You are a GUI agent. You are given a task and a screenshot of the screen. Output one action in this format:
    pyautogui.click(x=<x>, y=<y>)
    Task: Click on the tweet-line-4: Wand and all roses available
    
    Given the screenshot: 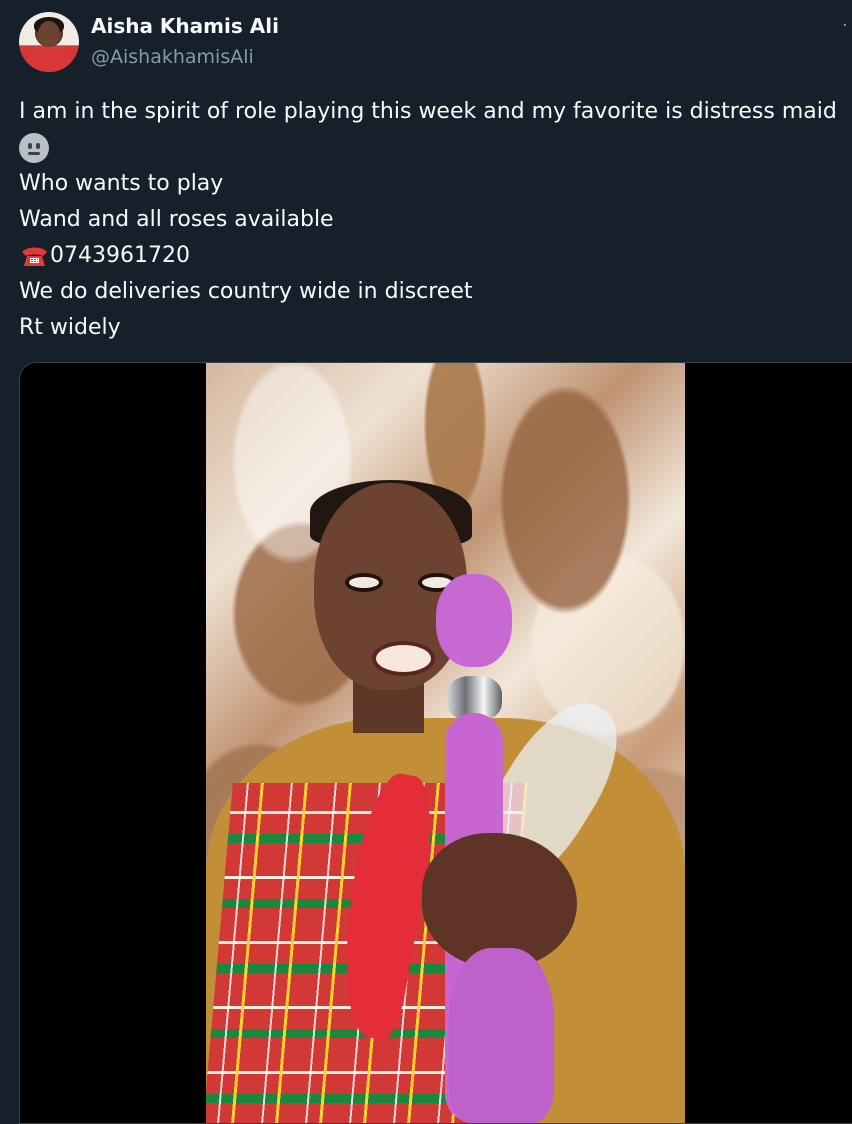 What is the action you would take?
    pyautogui.click(x=176, y=219)
    